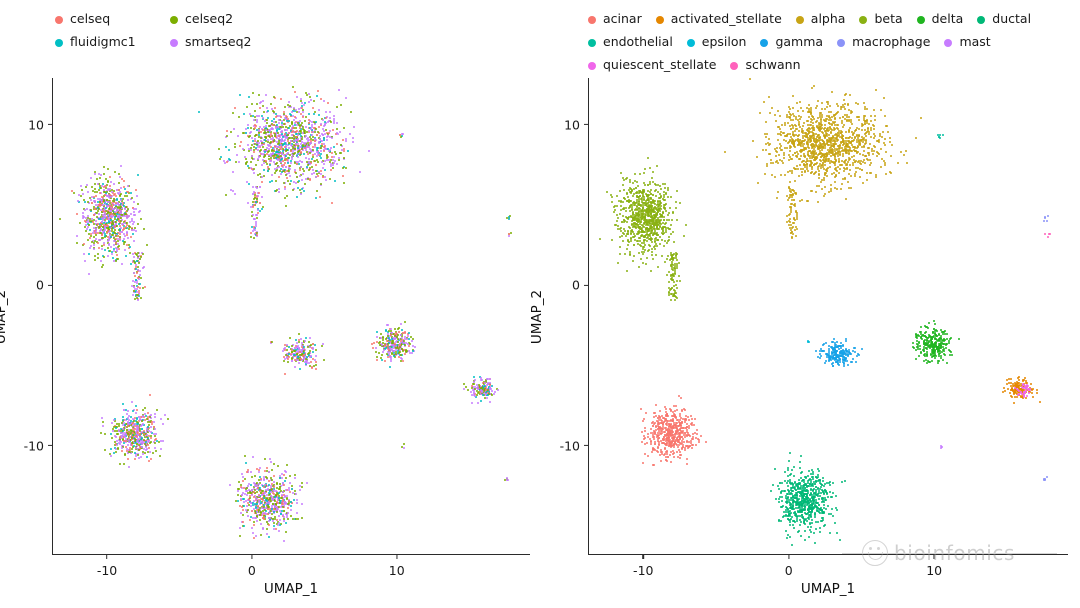 The height and width of the screenshot is (608, 1080). I want to click on legend-item-alpha: alpha, so click(820, 19).